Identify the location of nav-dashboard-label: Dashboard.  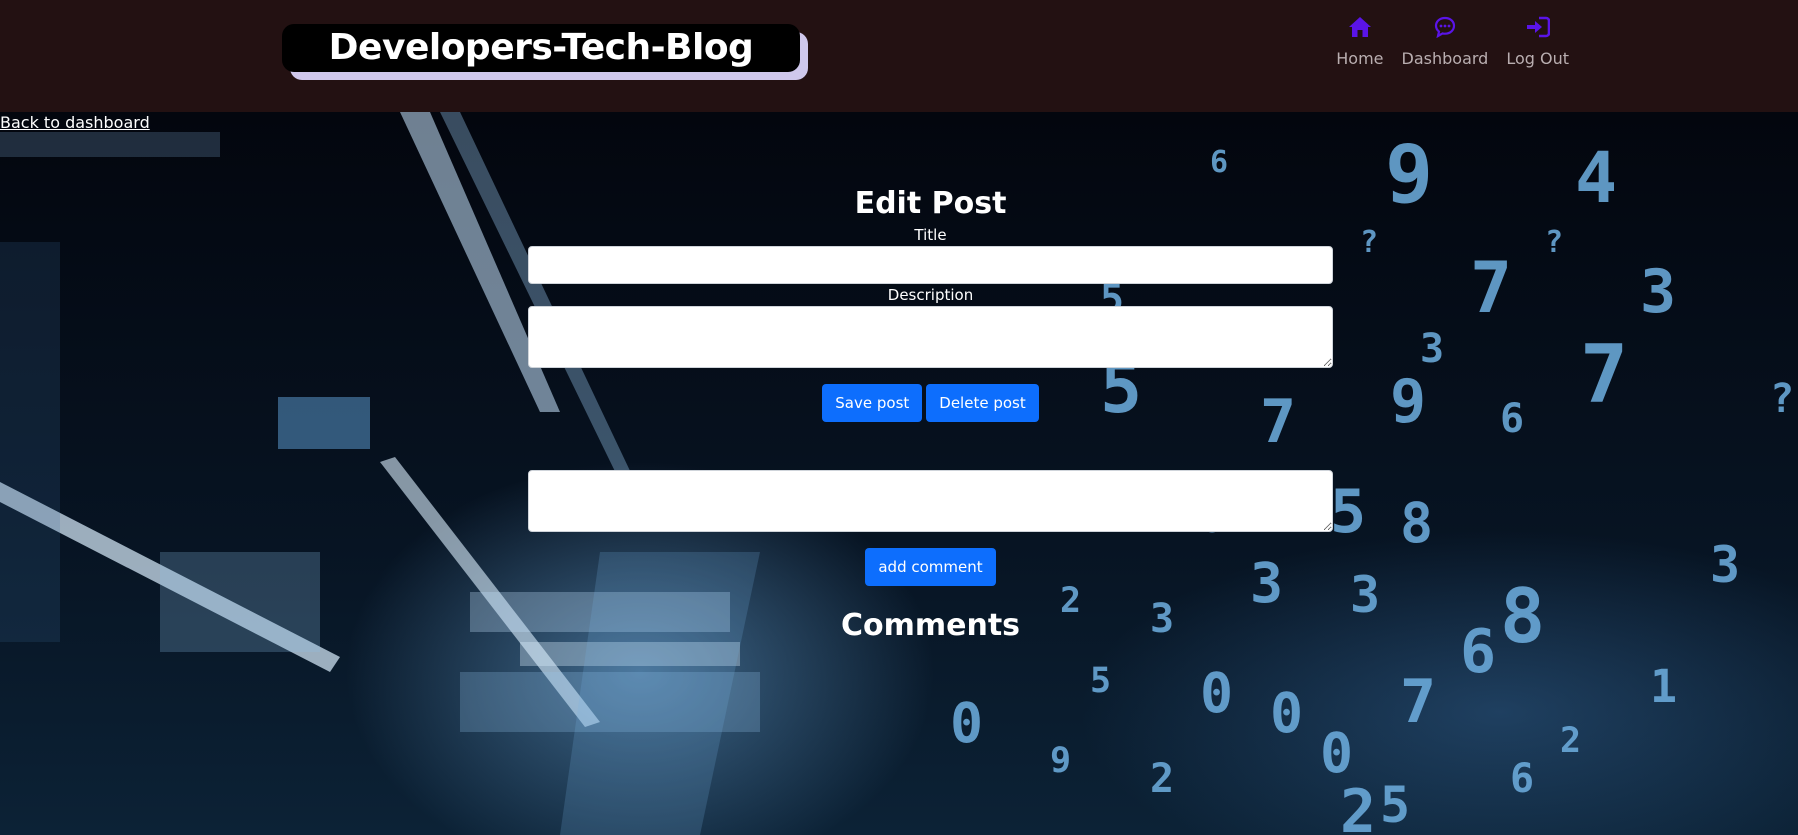
(1445, 58).